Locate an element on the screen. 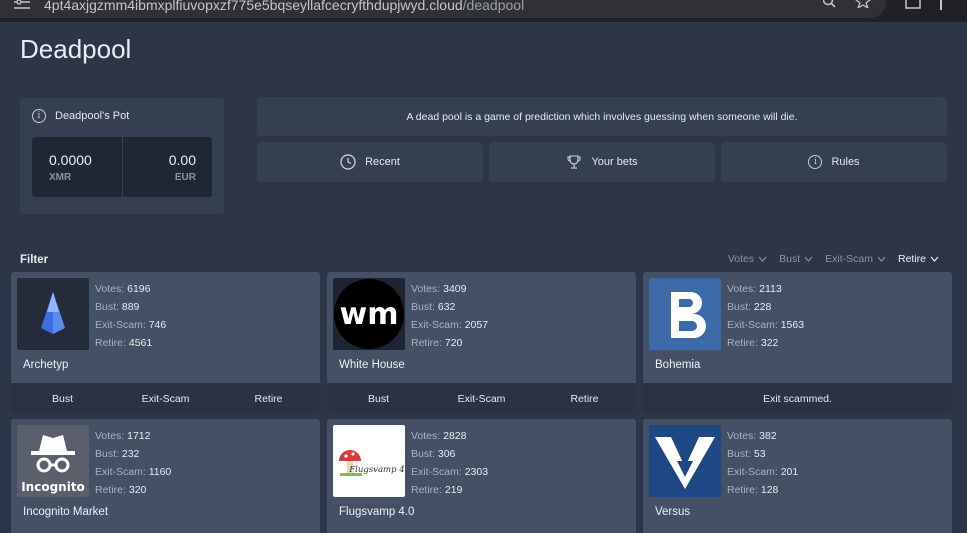 The image size is (967, 533). xmr-value: 0.0000 is located at coordinates (70, 160).